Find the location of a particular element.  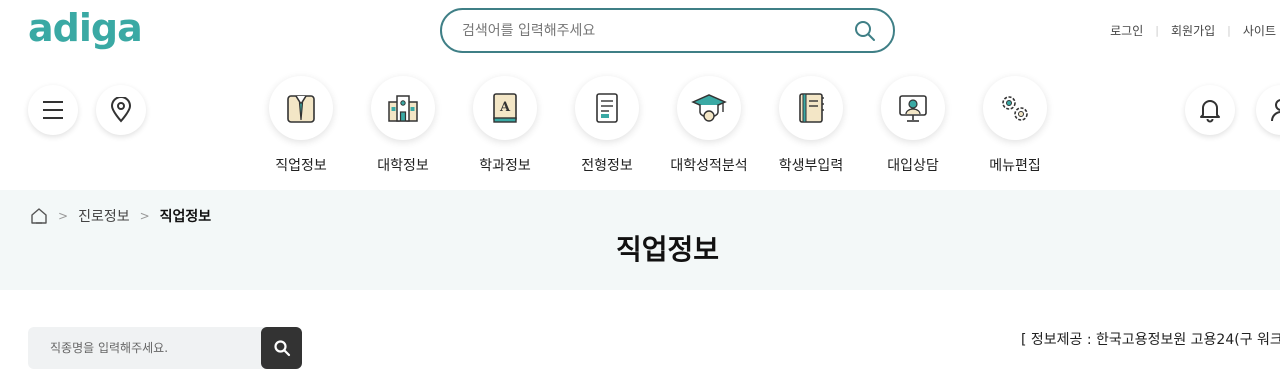

signup-link: 회원가입 is located at coordinates (1193, 30).